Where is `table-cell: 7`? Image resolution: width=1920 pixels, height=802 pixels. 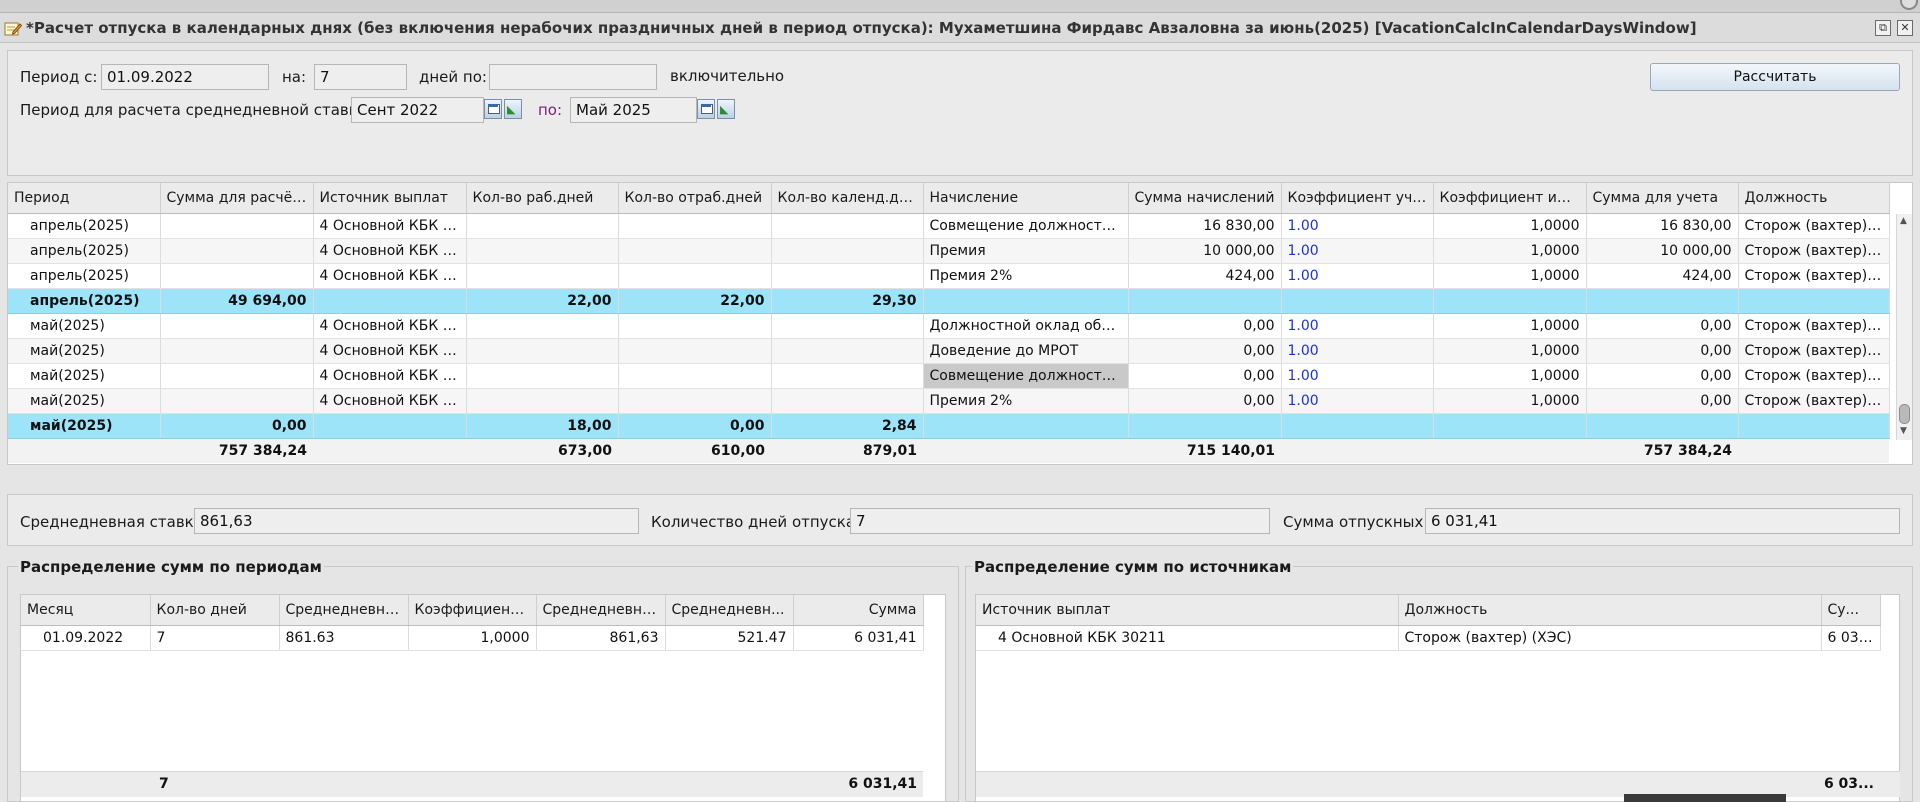 table-cell: 7 is located at coordinates (215, 638).